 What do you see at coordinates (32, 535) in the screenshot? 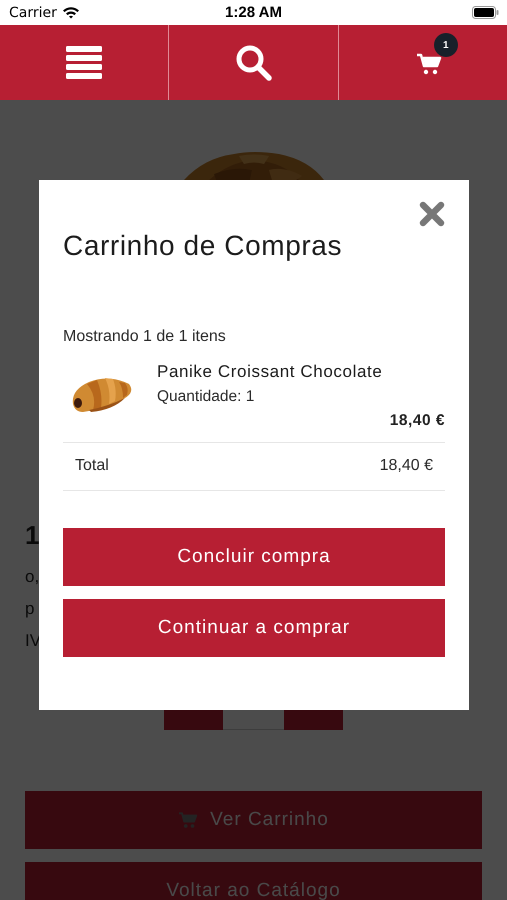
I see `product-price: 1` at bounding box center [32, 535].